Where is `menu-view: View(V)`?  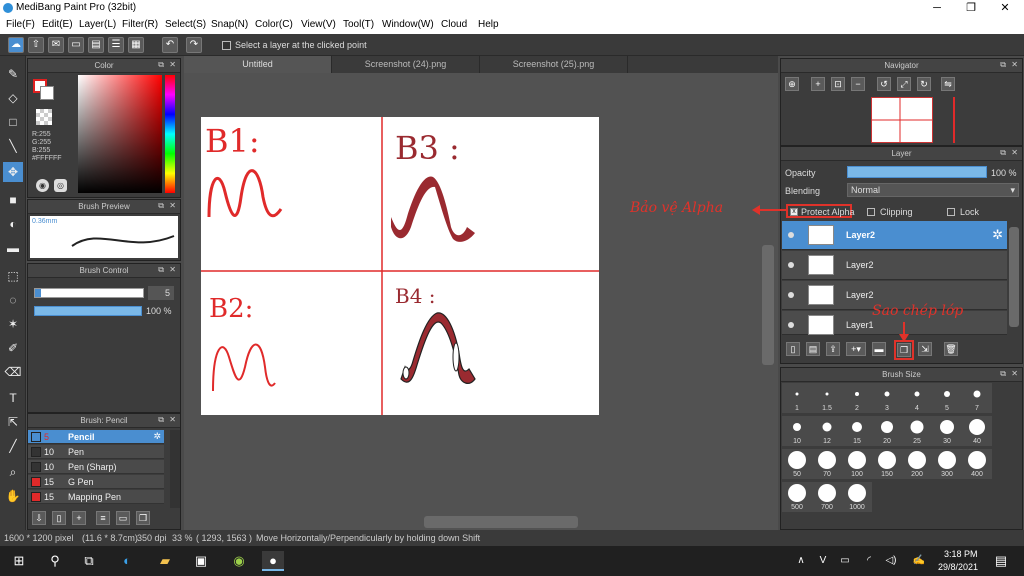
menu-view: View(V) is located at coordinates (318, 24).